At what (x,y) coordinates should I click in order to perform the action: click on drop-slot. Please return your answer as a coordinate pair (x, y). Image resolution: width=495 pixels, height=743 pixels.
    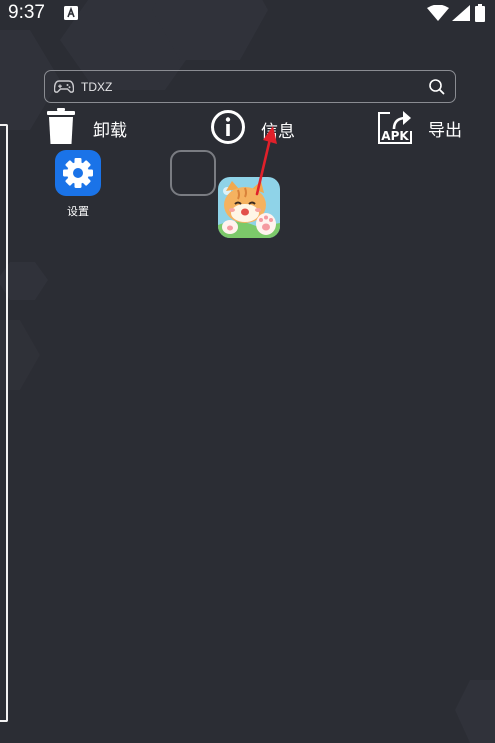
    Looking at the image, I should click on (193, 173).